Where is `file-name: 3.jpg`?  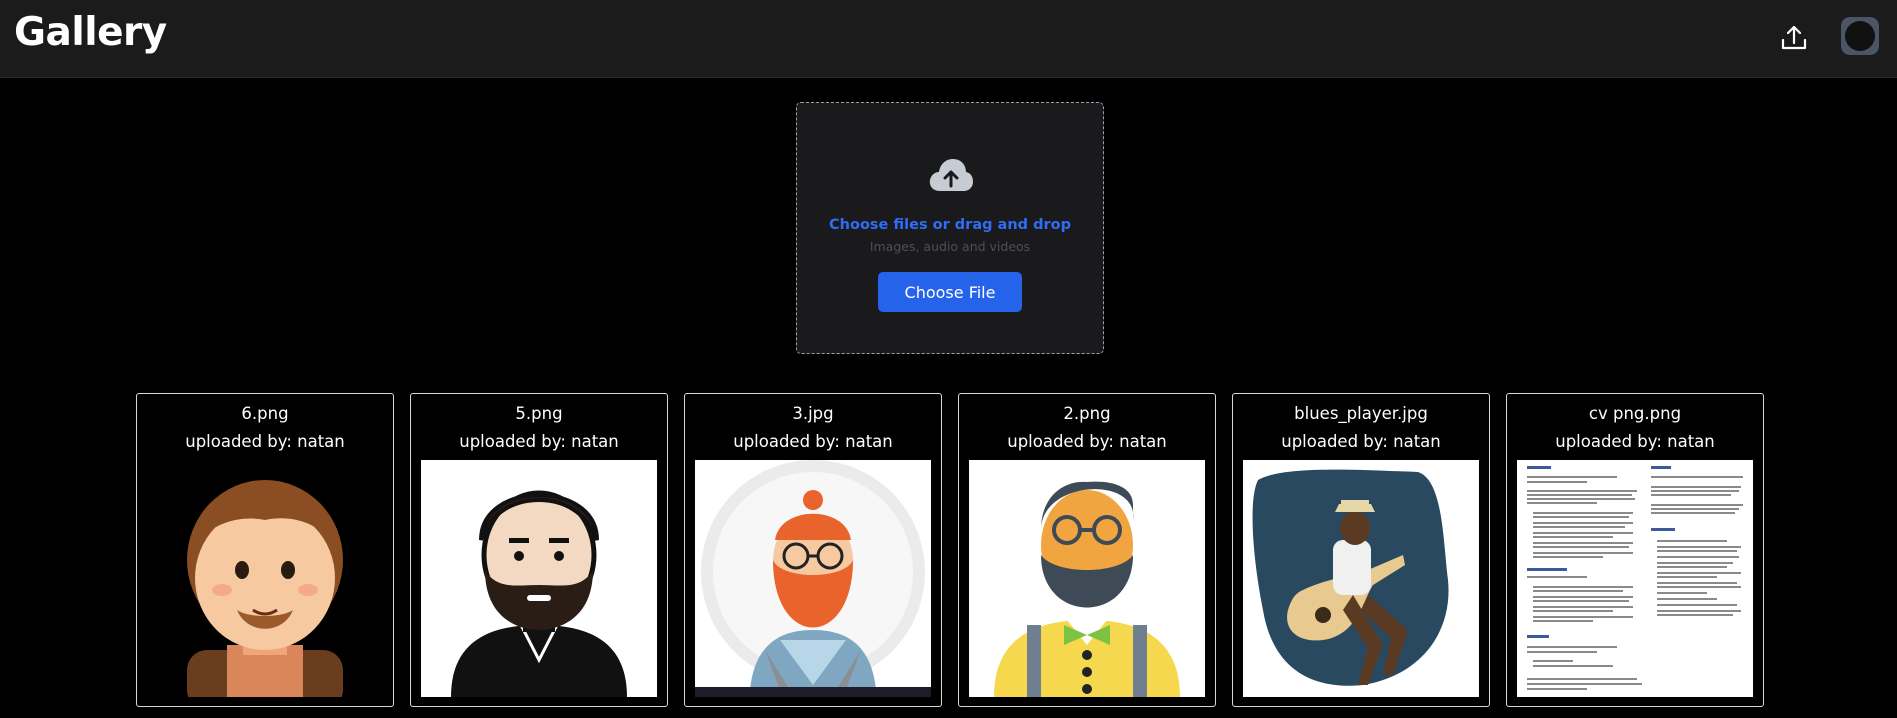 file-name: 3.jpg is located at coordinates (813, 413).